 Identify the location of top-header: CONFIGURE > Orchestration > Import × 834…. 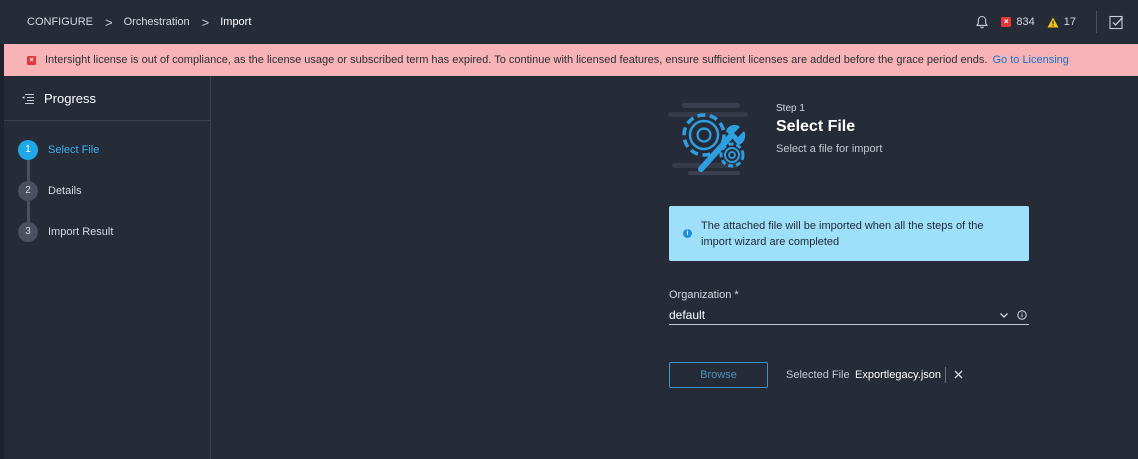
(569, 22).